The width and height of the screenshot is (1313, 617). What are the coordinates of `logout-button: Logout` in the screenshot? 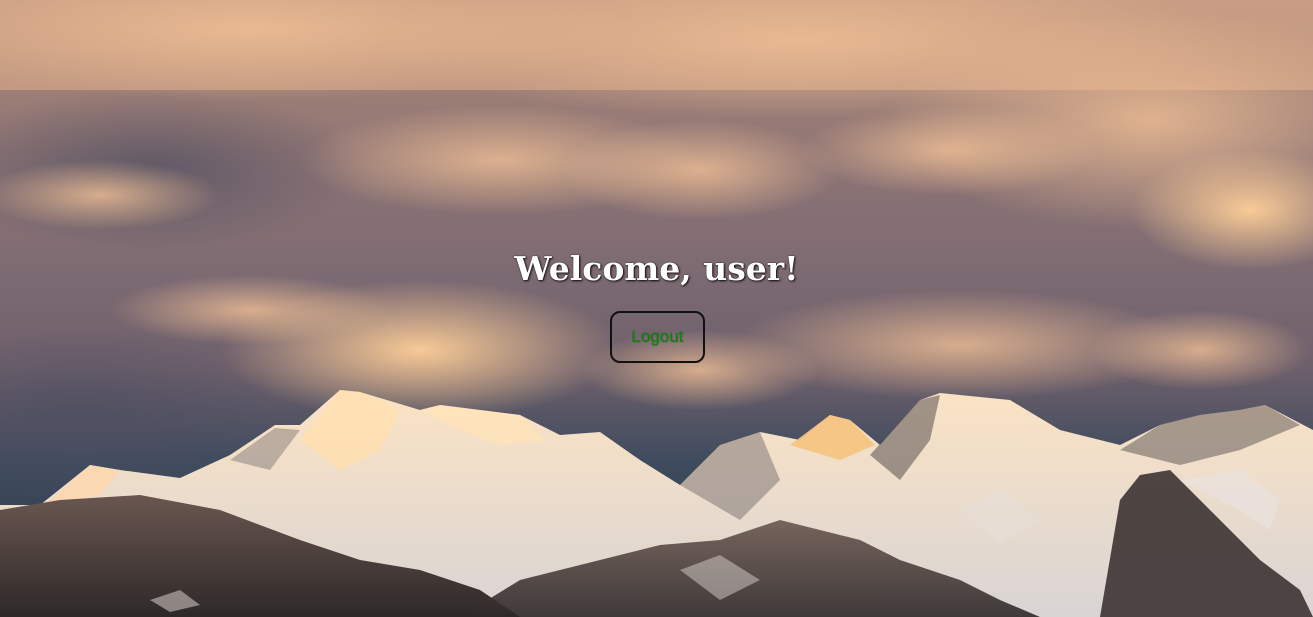 It's located at (657, 337).